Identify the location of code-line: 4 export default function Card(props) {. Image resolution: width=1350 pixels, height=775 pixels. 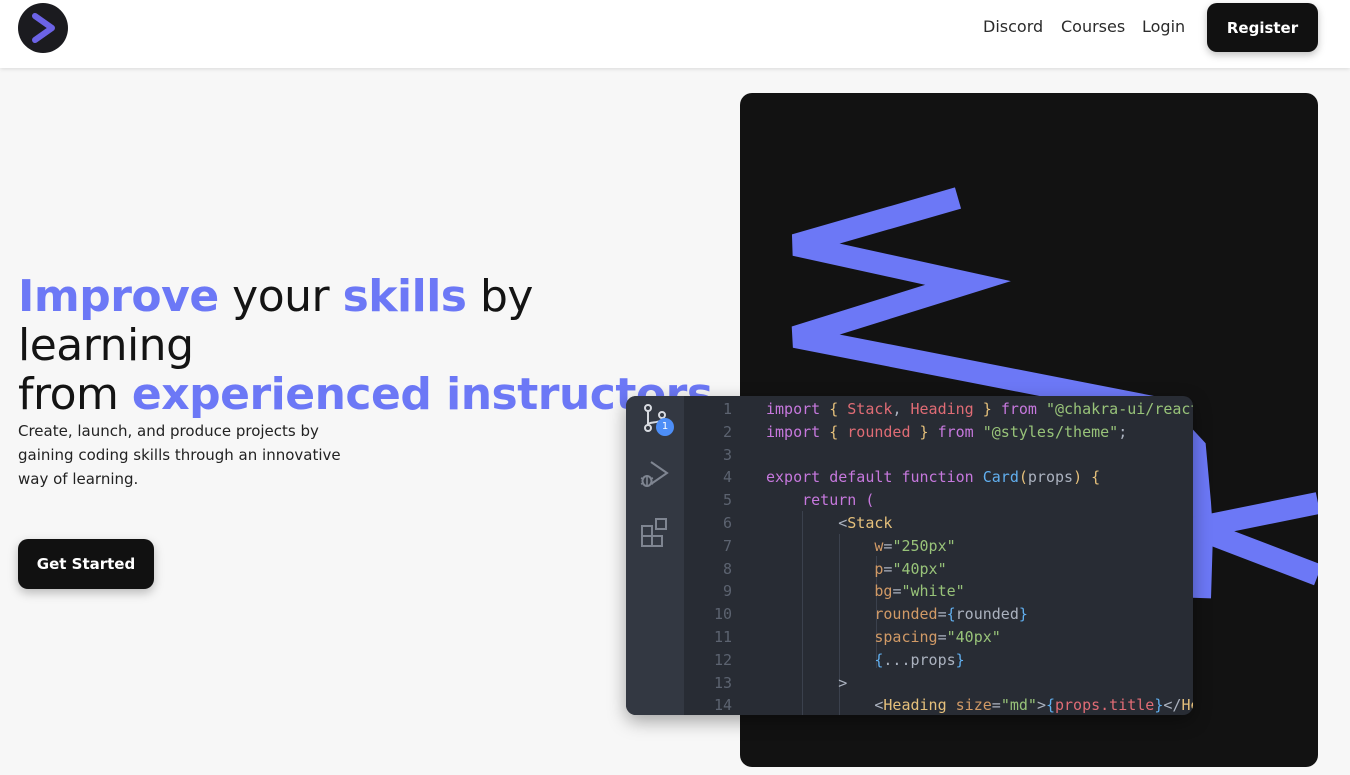
(938, 477).